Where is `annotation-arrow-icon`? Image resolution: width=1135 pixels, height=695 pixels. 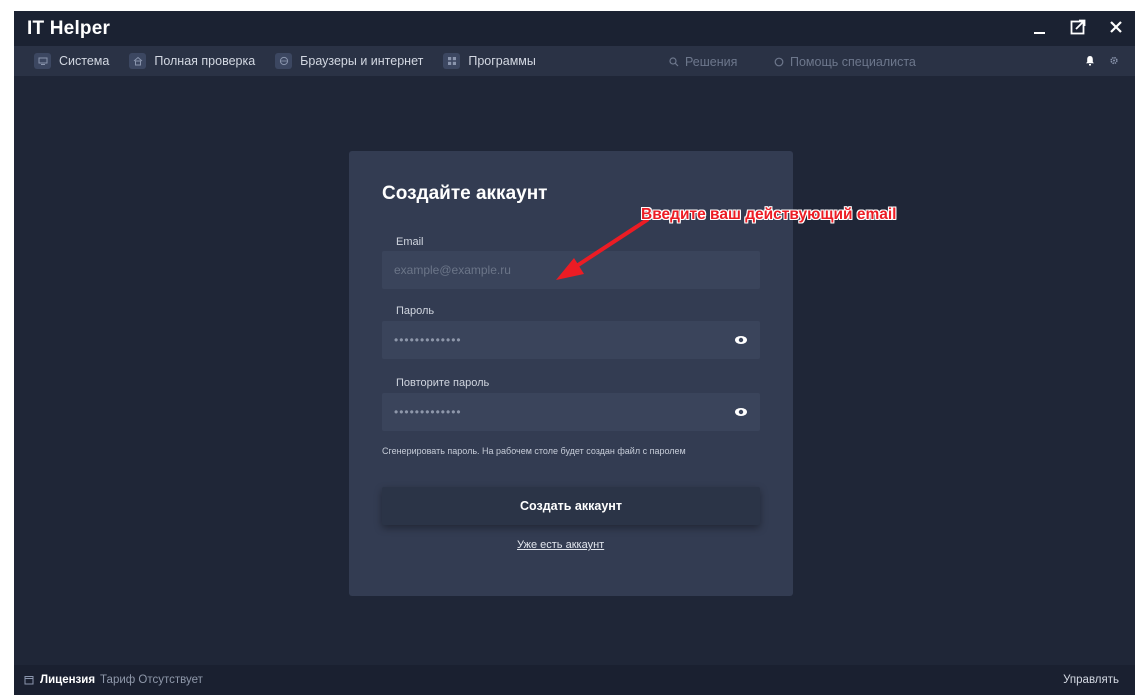
annotation-arrow-icon is located at coordinates (602, 249).